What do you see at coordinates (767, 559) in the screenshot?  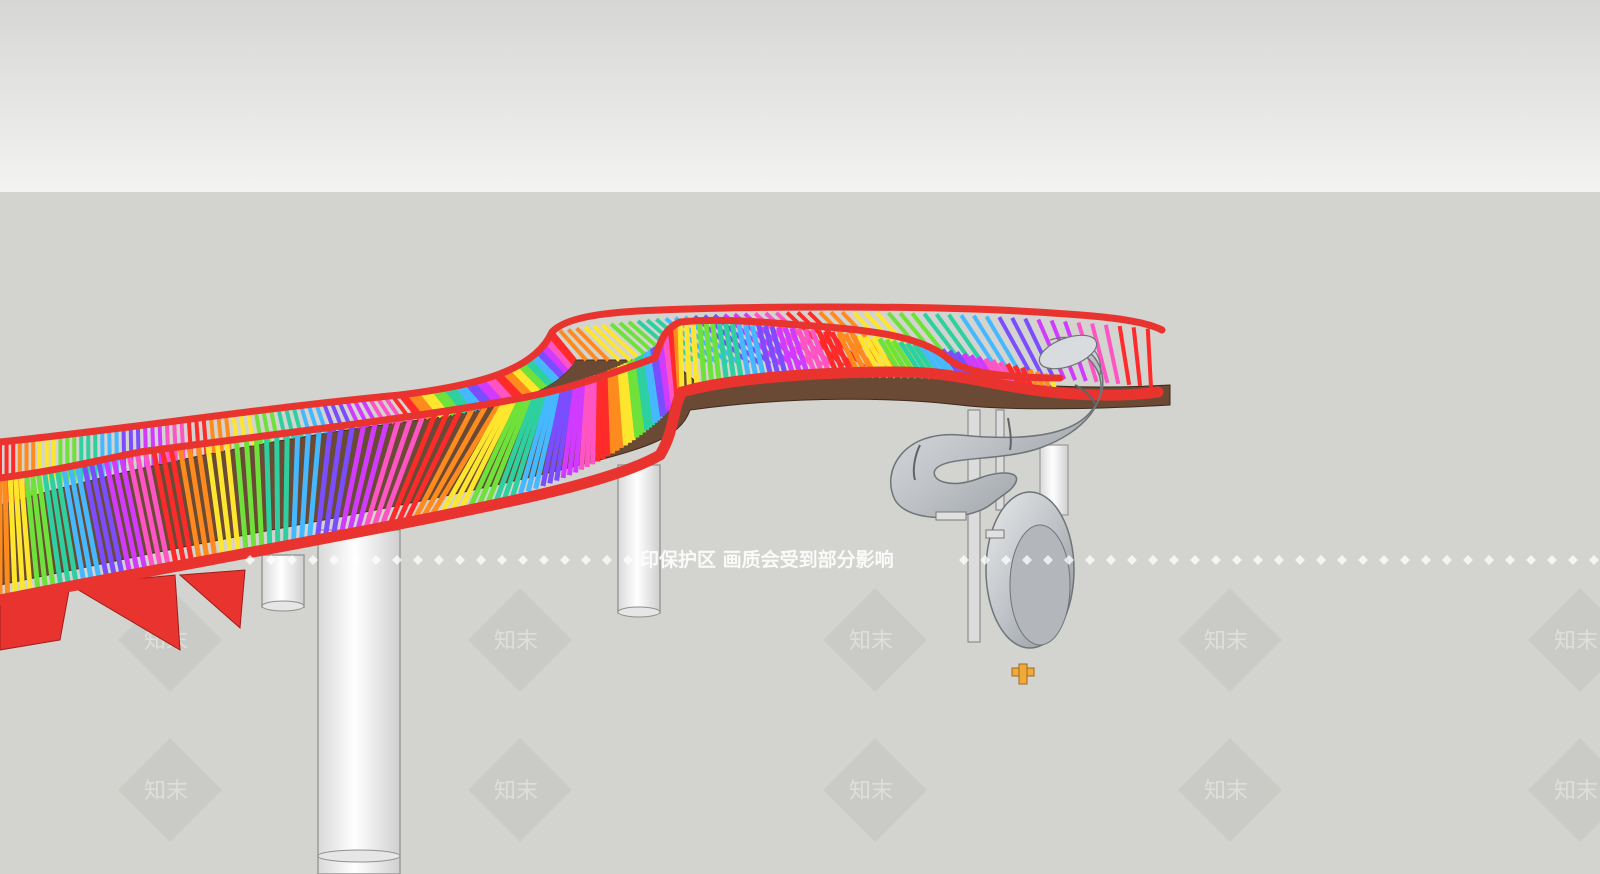 I see `watermark-banner-text: 印保护区 画质会受到部分影响` at bounding box center [767, 559].